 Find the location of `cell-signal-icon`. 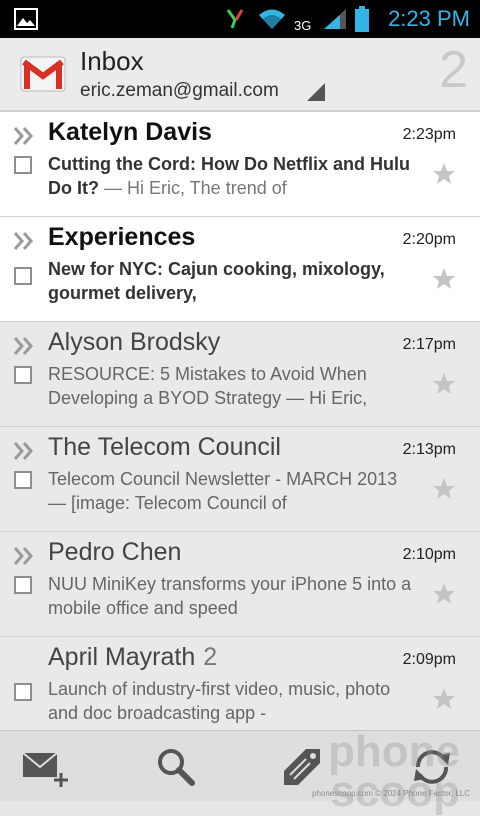

cell-signal-icon is located at coordinates (335, 19).